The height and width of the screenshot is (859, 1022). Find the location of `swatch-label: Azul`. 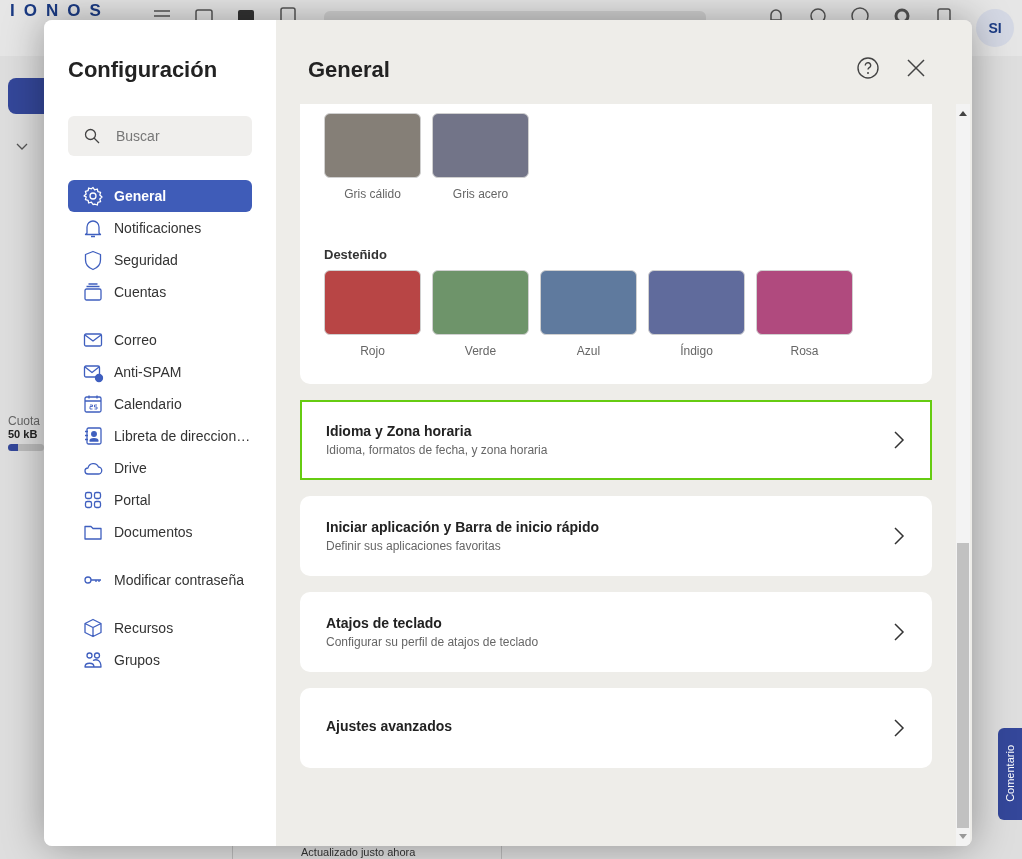

swatch-label: Azul is located at coordinates (588, 351).